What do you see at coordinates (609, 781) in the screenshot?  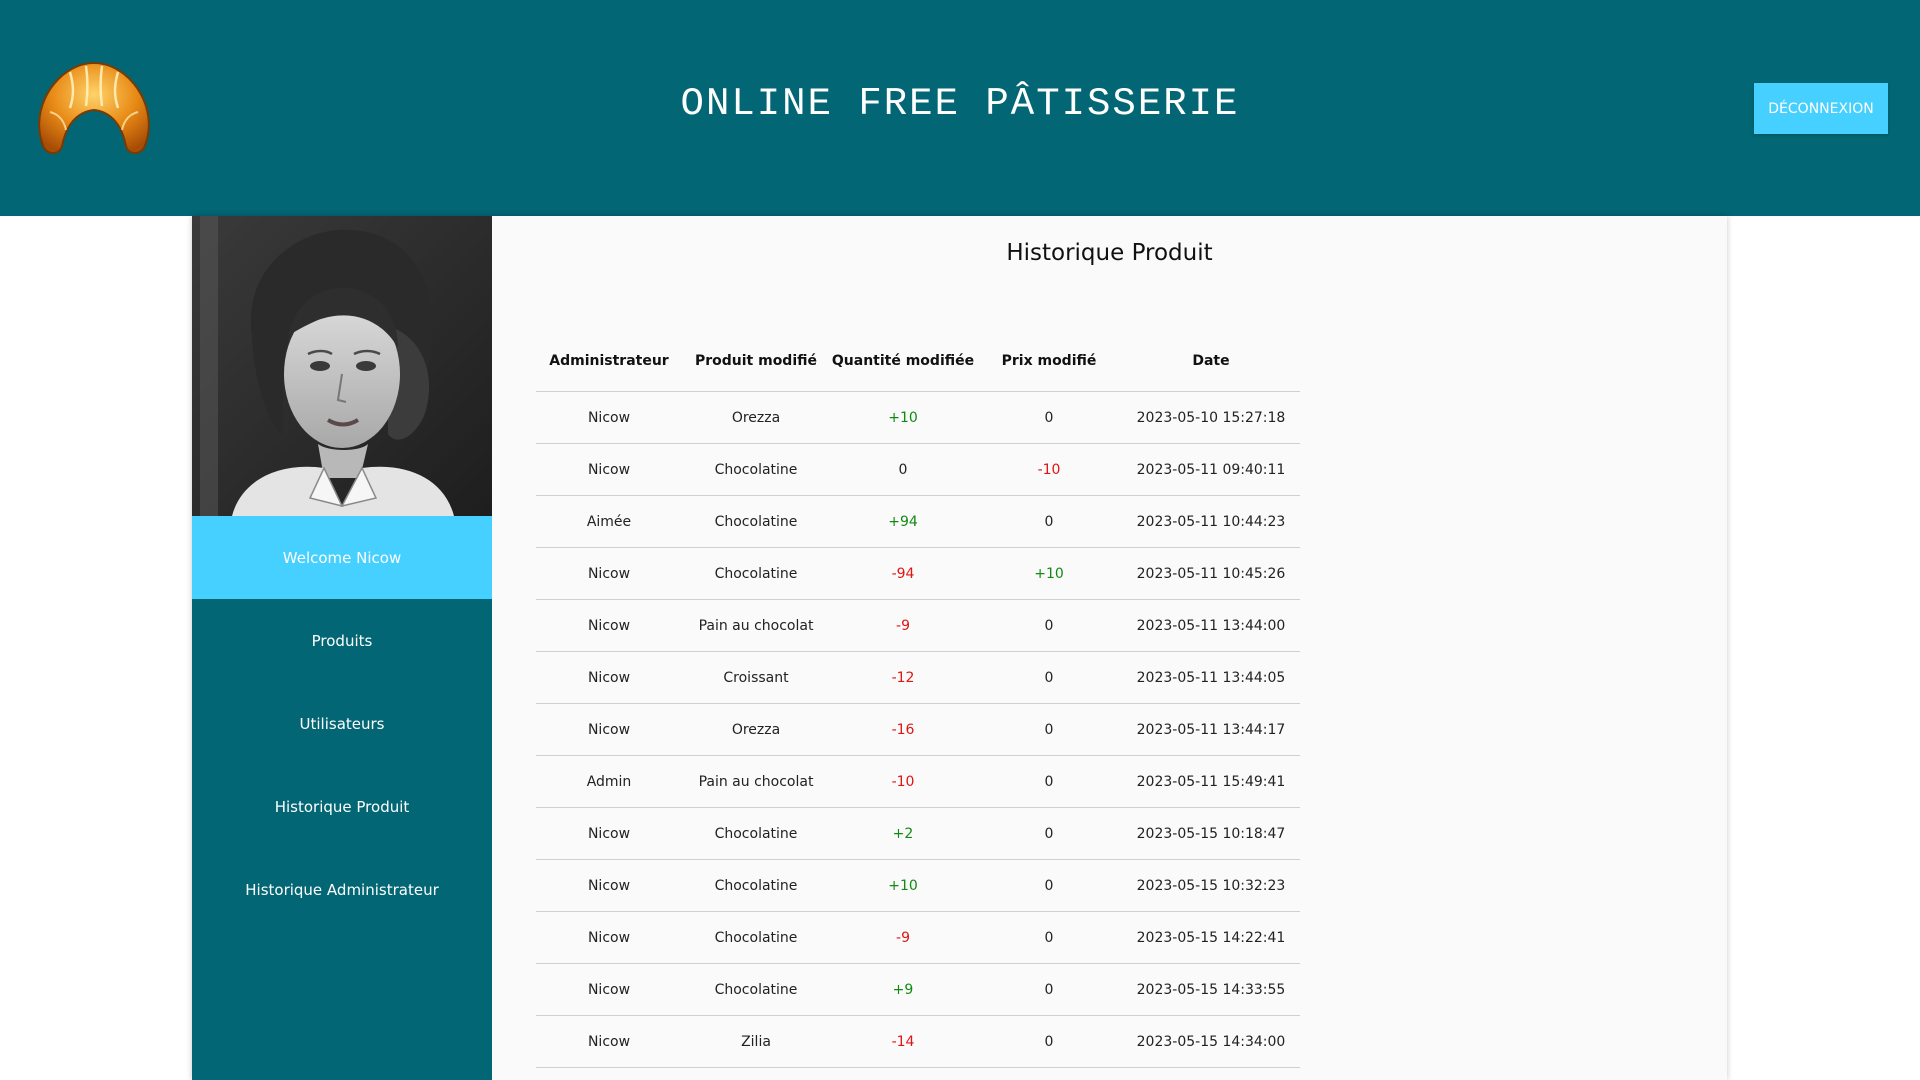 I see `cell-administrateur: Admin` at bounding box center [609, 781].